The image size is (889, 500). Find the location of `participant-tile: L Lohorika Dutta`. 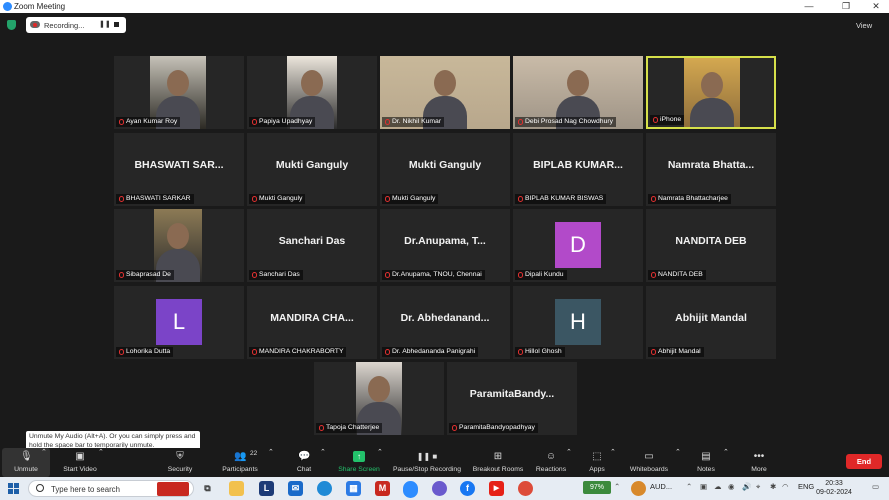

participant-tile: L Lohorika Dutta is located at coordinates (179, 322).